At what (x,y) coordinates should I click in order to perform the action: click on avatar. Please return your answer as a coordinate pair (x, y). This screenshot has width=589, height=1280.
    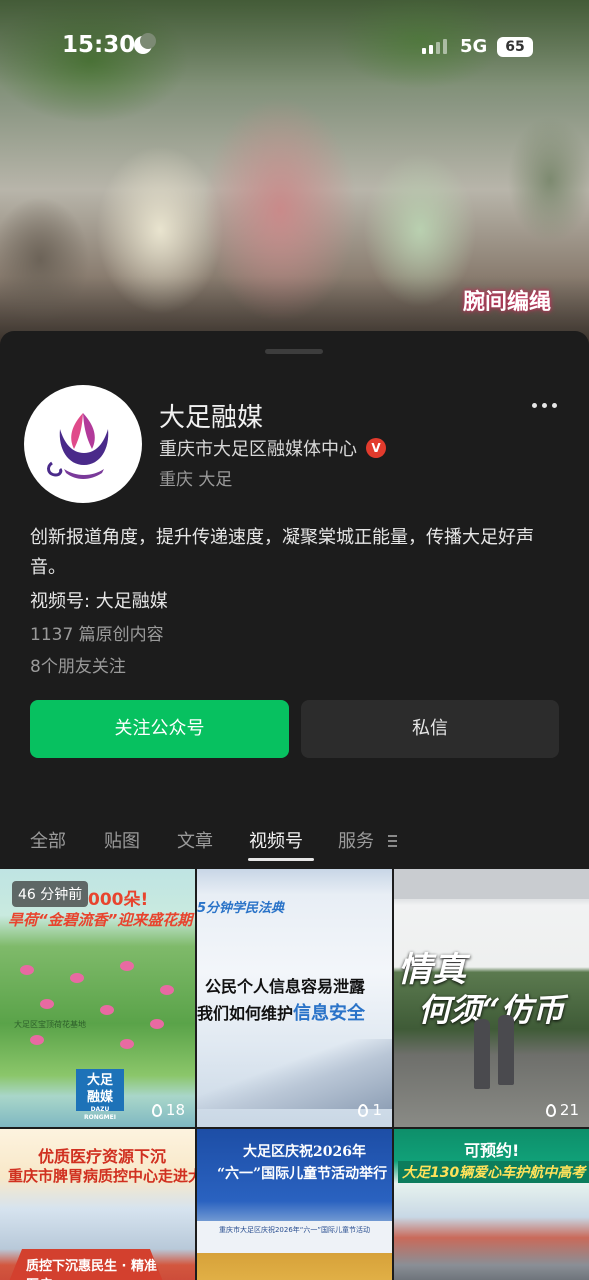
    Looking at the image, I should click on (83, 444).